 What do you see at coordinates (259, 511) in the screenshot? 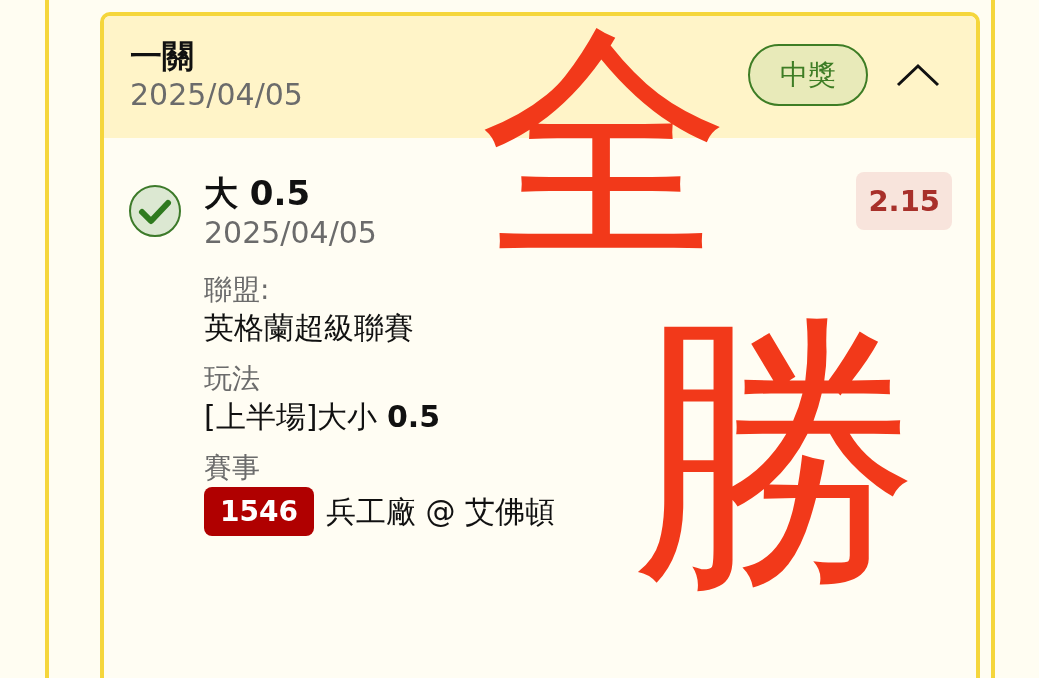
I see `match-id-badge: 1546` at bounding box center [259, 511].